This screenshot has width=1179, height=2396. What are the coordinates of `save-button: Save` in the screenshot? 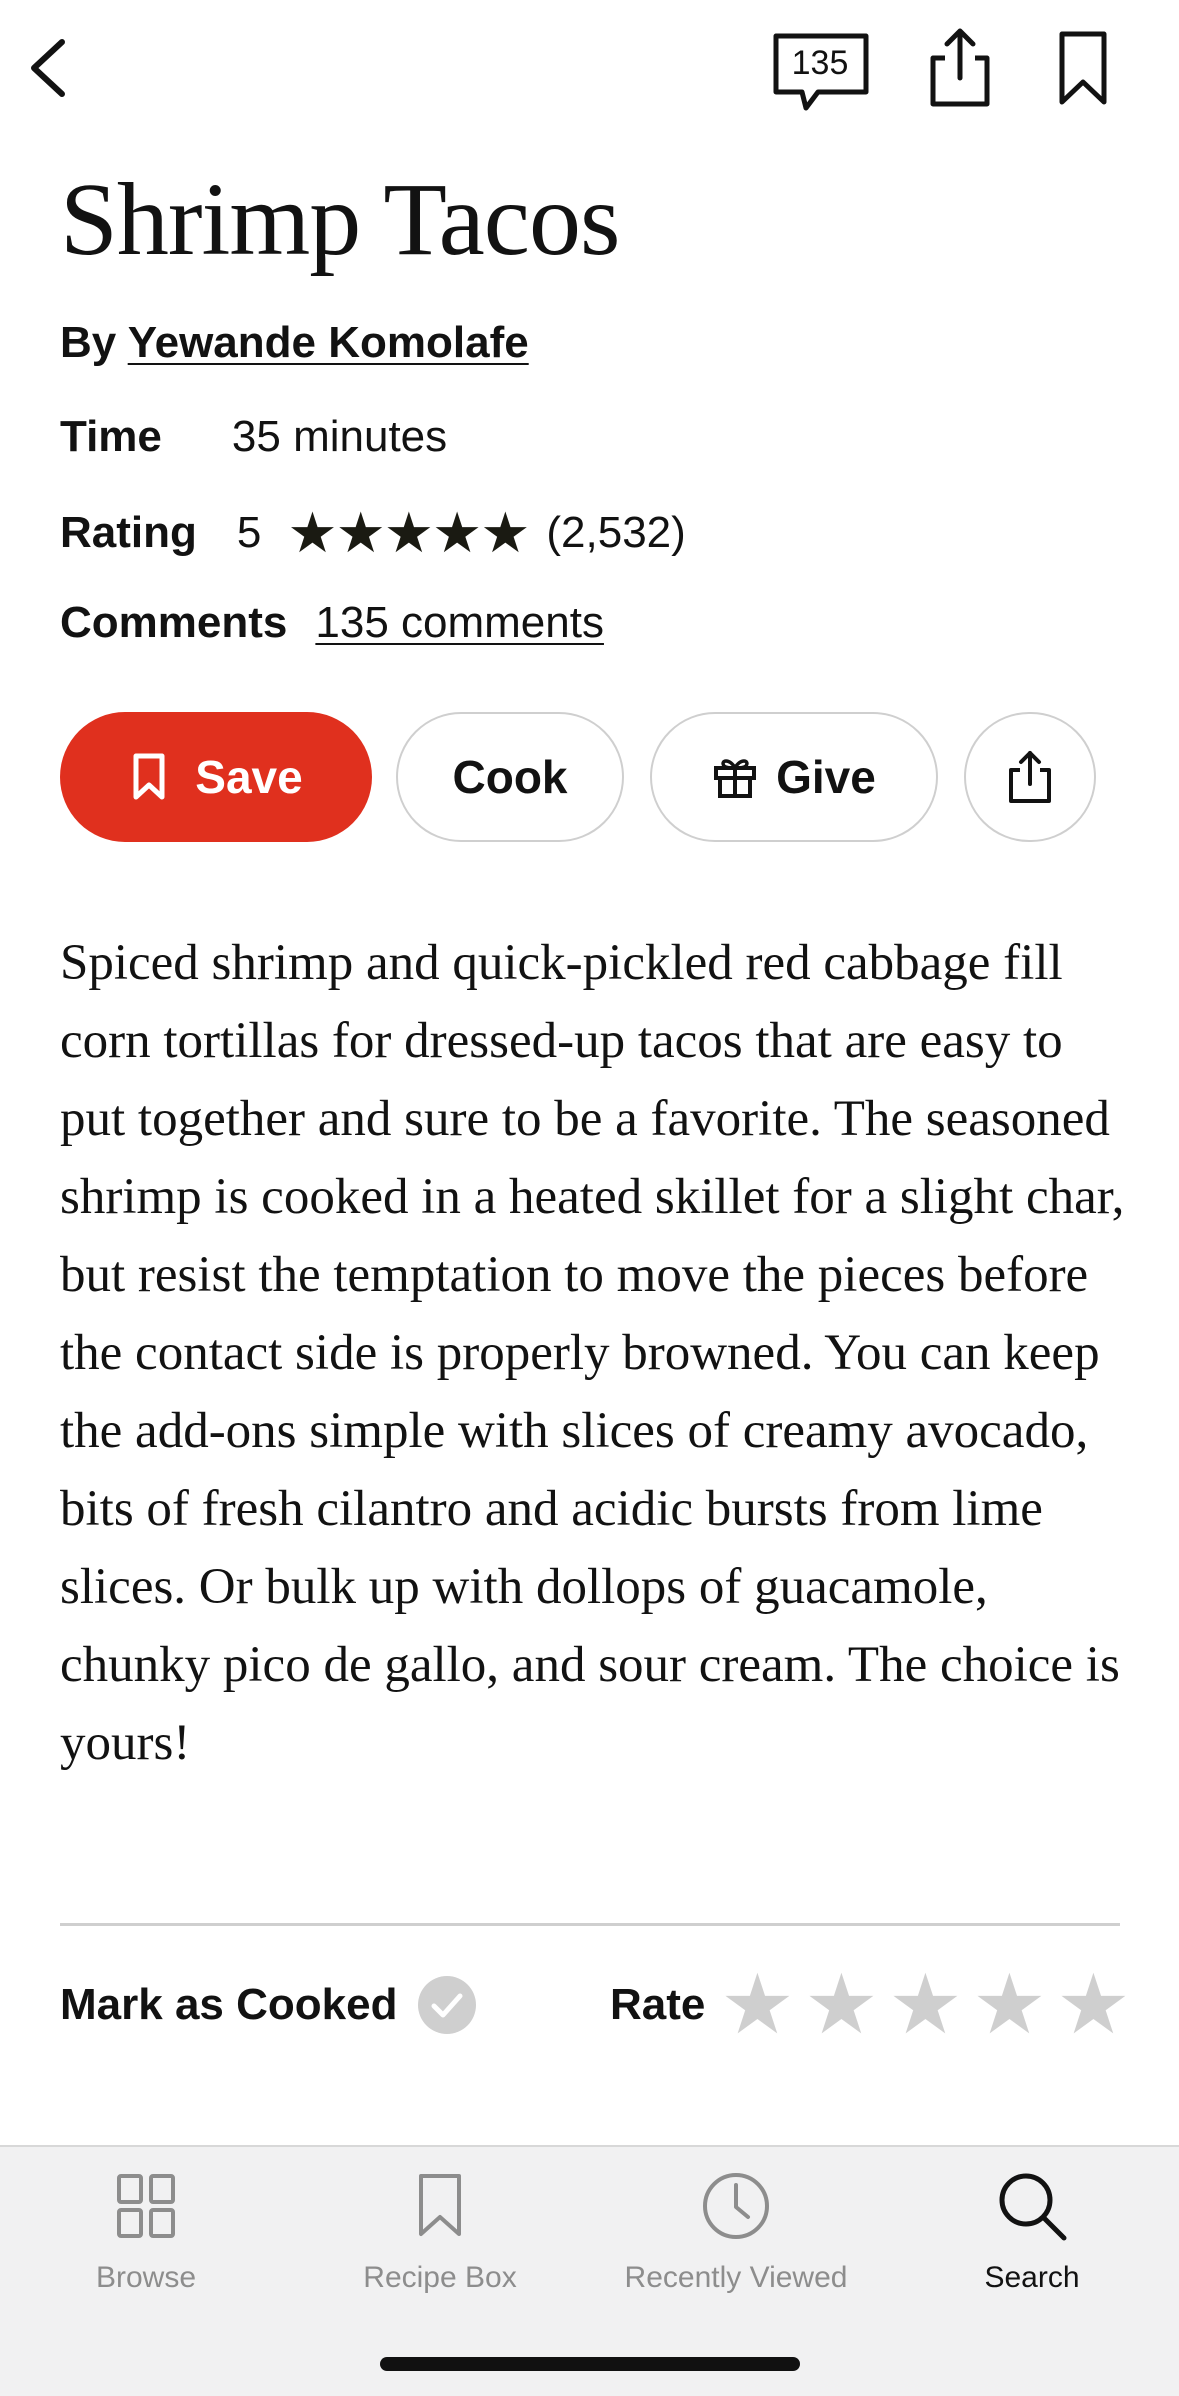 It's located at (216, 777).